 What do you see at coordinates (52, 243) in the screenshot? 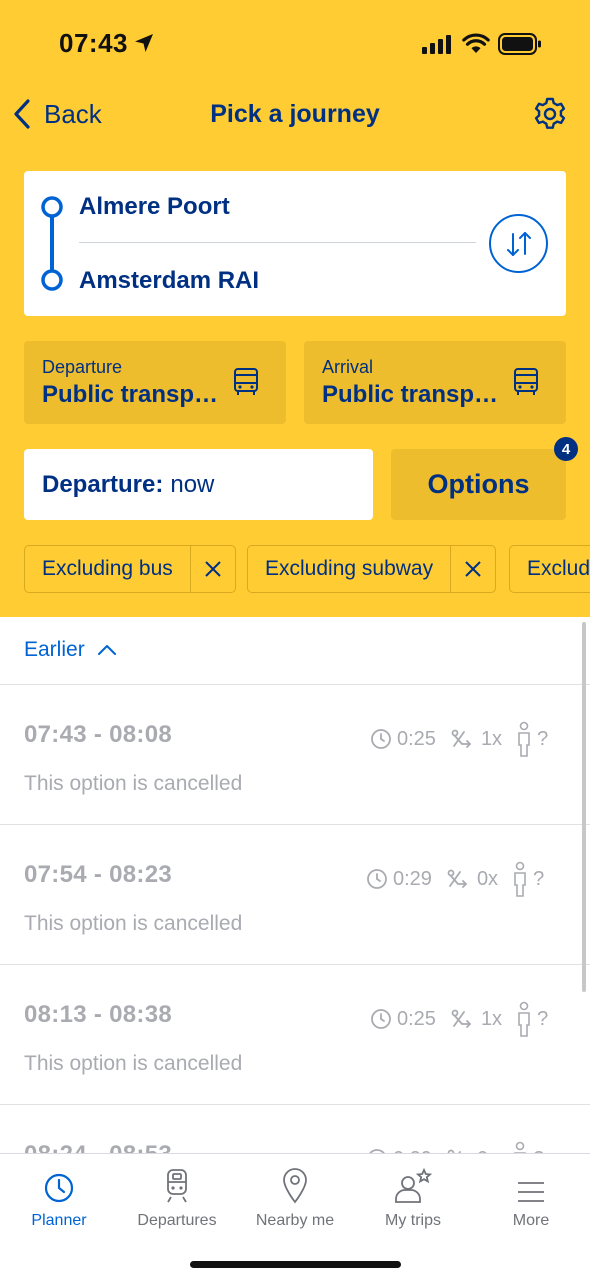
I see `route-line-icon` at bounding box center [52, 243].